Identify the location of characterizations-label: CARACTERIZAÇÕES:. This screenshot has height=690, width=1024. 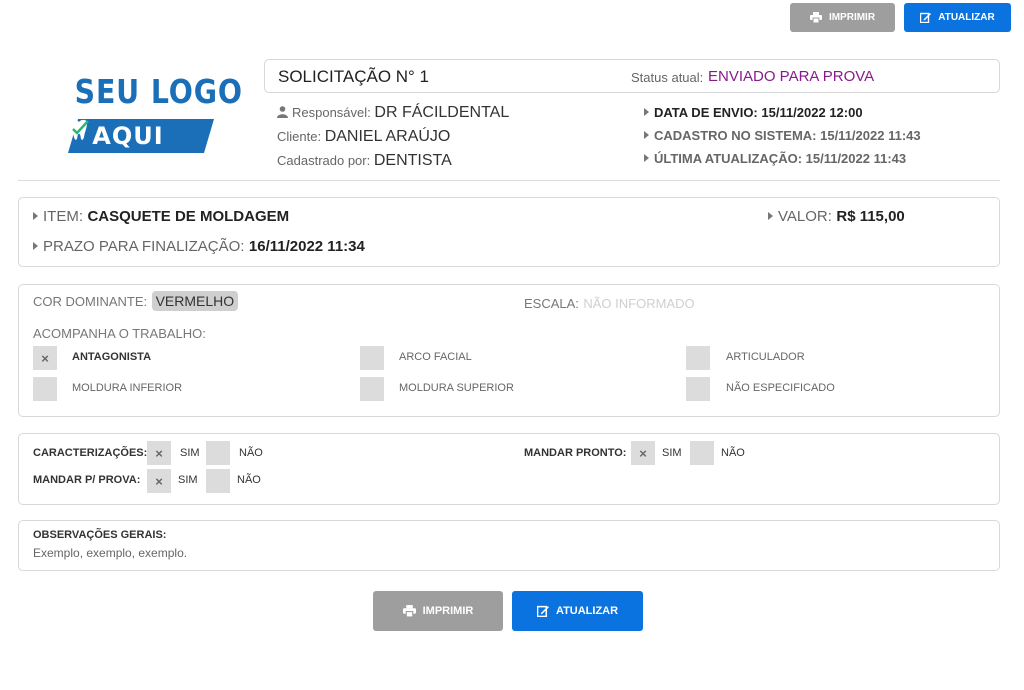
(90, 453).